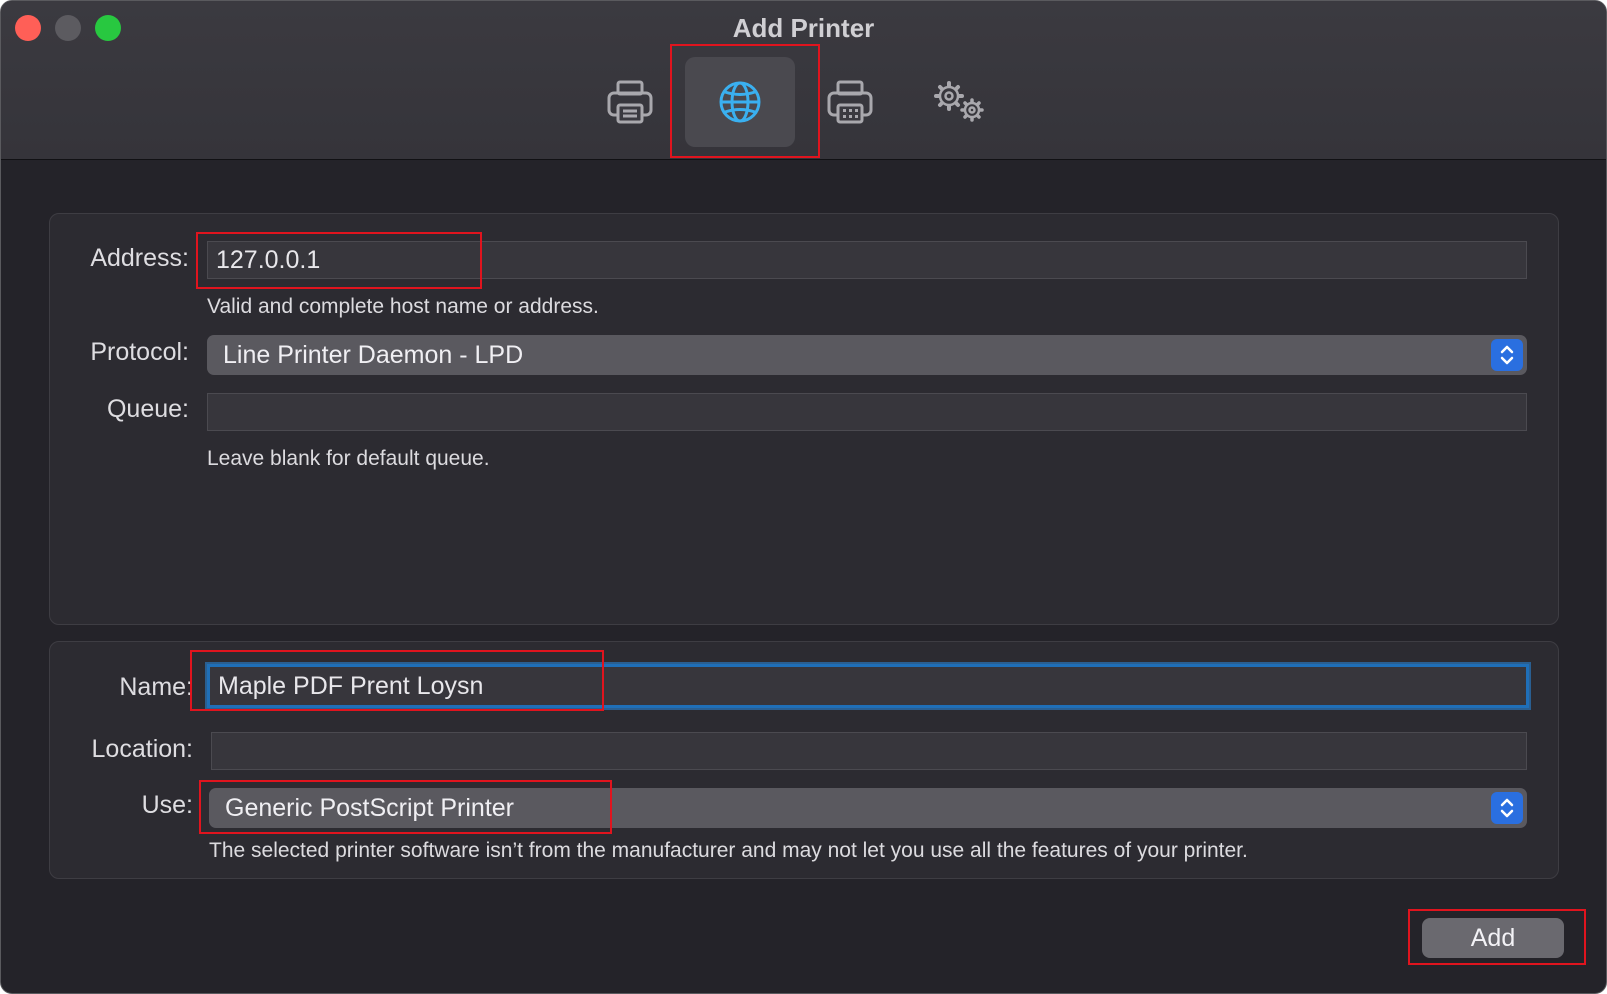 The image size is (1607, 994). What do you see at coordinates (867, 260) in the screenshot?
I see `address-input` at bounding box center [867, 260].